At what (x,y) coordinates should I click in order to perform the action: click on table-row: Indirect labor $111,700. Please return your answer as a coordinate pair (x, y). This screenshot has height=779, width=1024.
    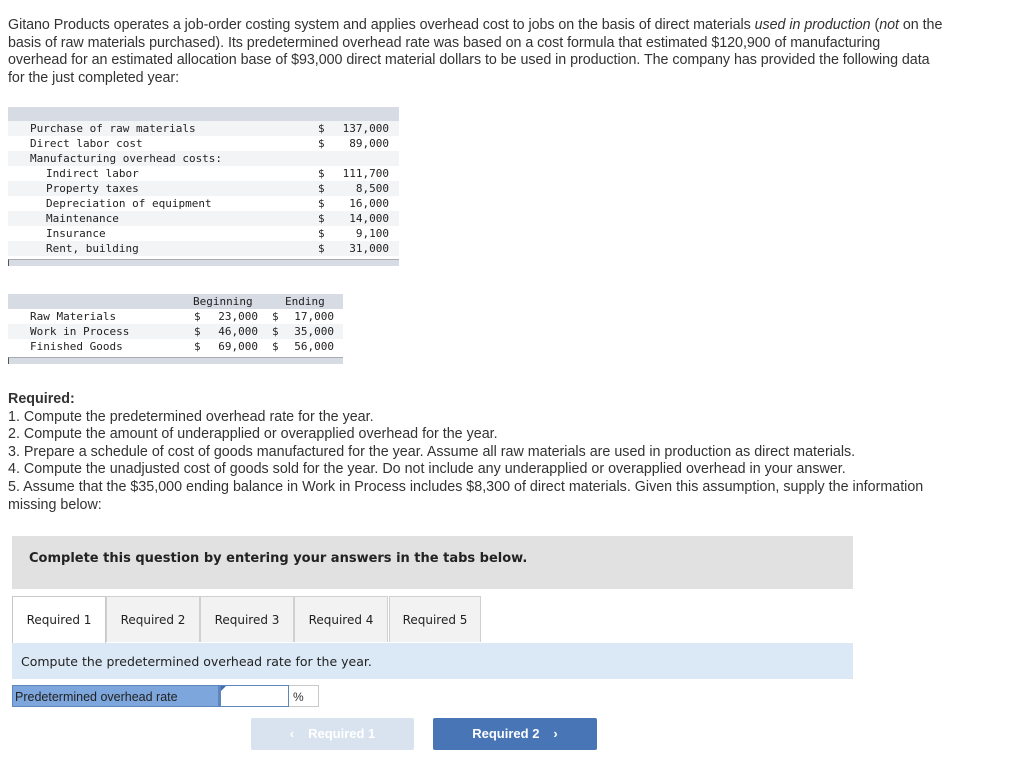
    Looking at the image, I should click on (203, 173).